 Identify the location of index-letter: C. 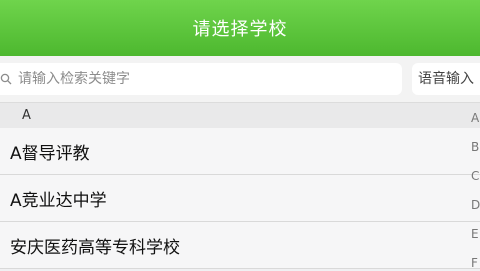
(473, 180).